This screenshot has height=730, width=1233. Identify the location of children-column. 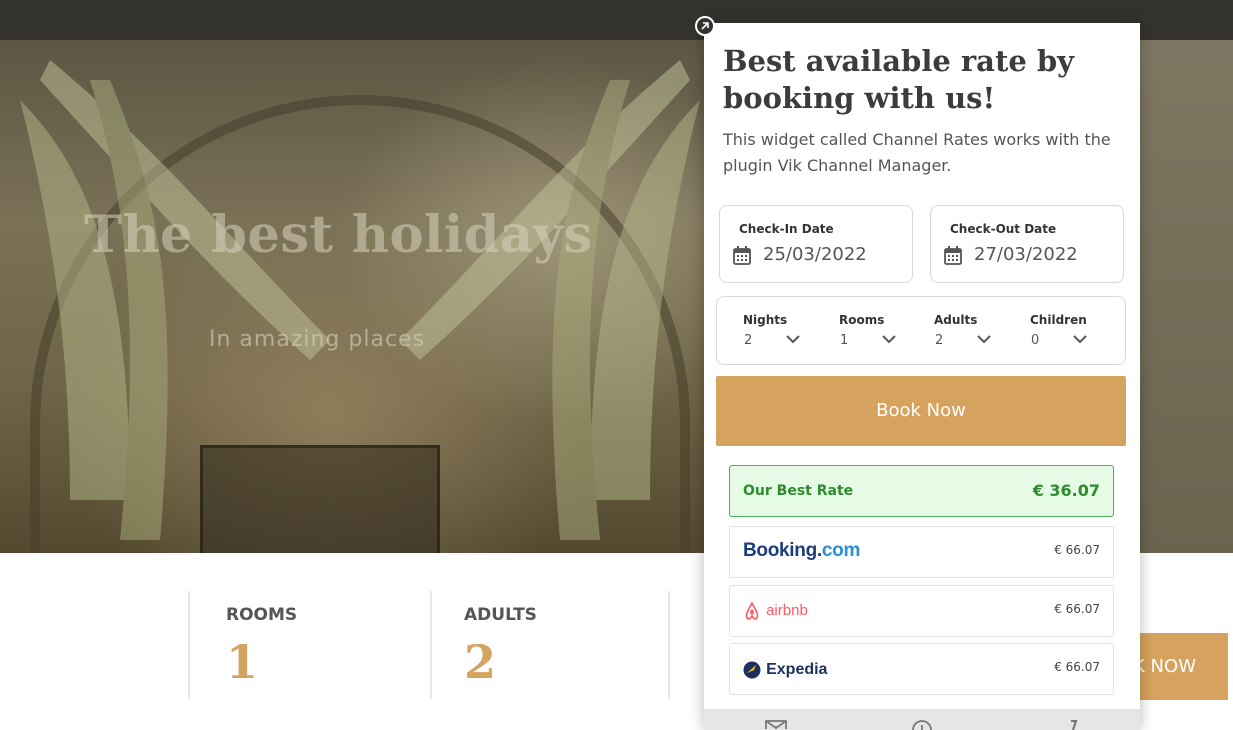
(688, 645).